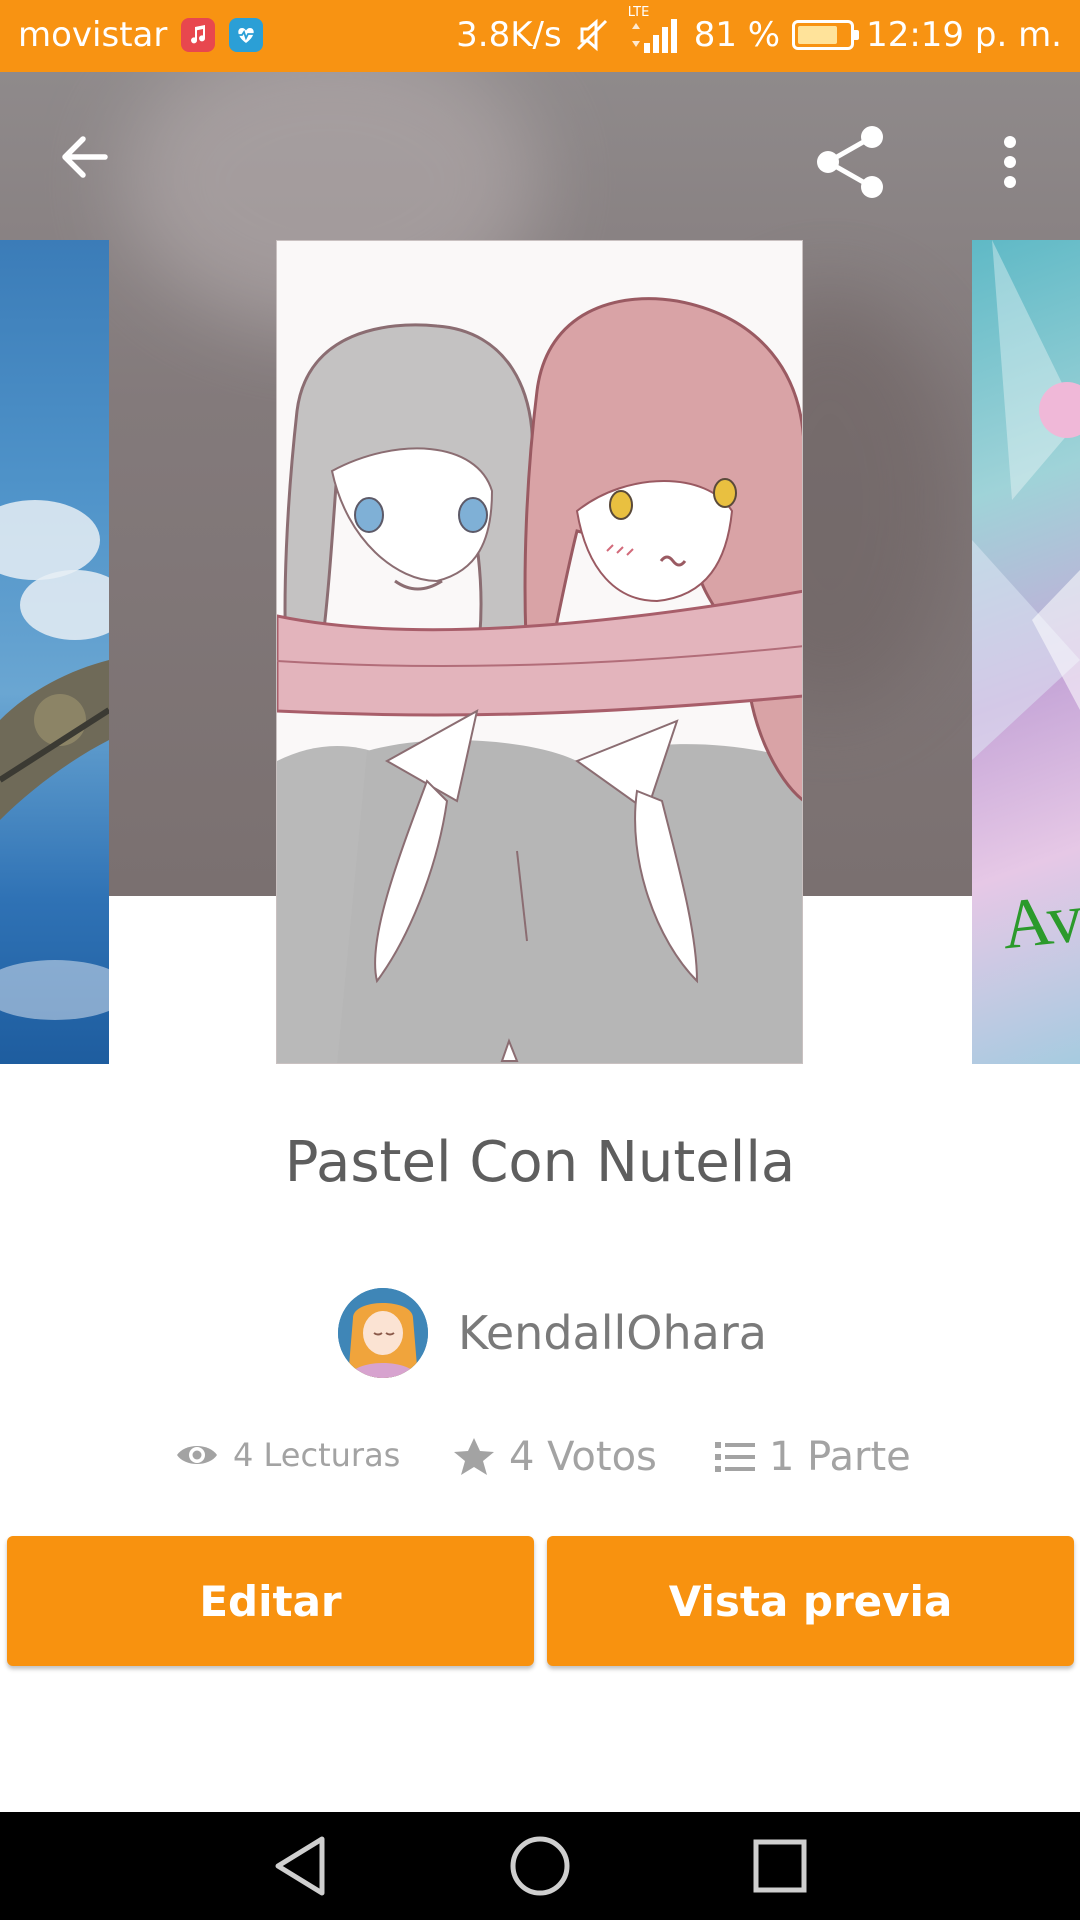  Describe the element at coordinates (509, 35) in the screenshot. I see `net-speed: 3.8K/s` at that location.